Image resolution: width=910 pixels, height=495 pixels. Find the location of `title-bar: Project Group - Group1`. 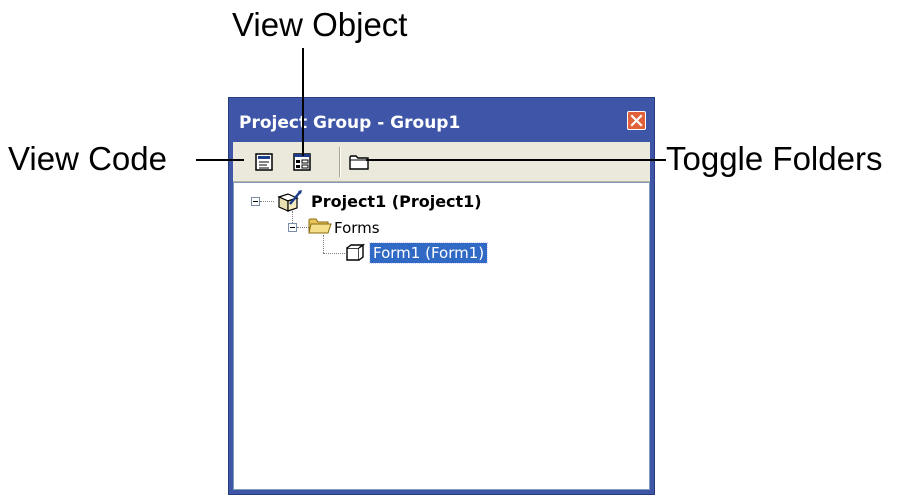

title-bar: Project Group - Group1 is located at coordinates (441, 122).